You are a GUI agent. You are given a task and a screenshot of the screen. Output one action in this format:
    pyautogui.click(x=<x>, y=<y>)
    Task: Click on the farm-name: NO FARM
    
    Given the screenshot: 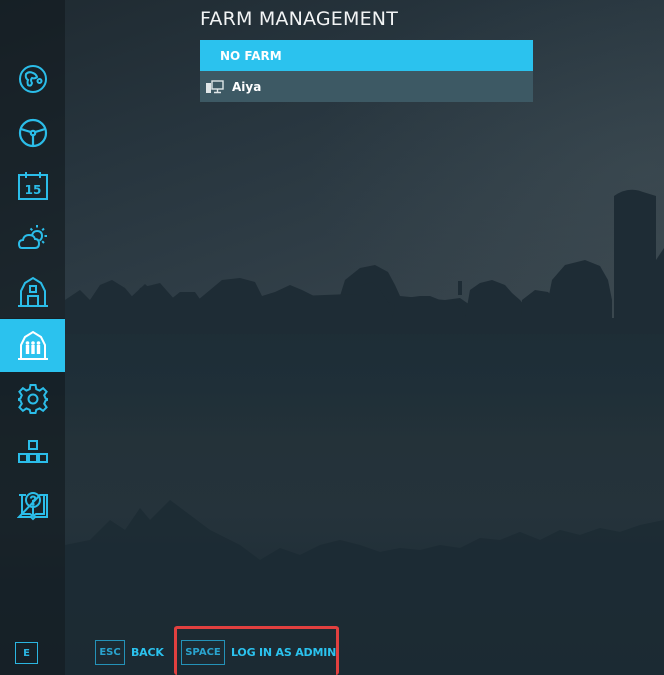 What is the action you would take?
    pyautogui.click(x=251, y=55)
    